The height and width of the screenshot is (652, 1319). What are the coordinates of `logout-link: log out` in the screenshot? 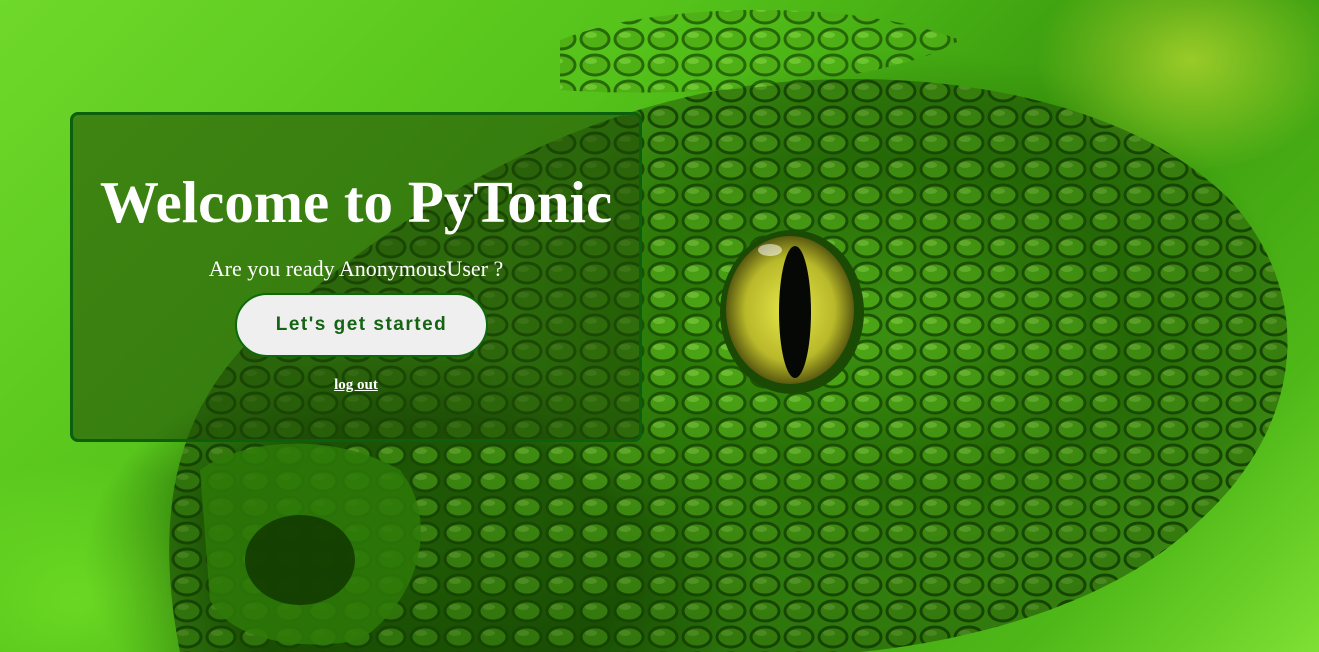 It's located at (356, 385).